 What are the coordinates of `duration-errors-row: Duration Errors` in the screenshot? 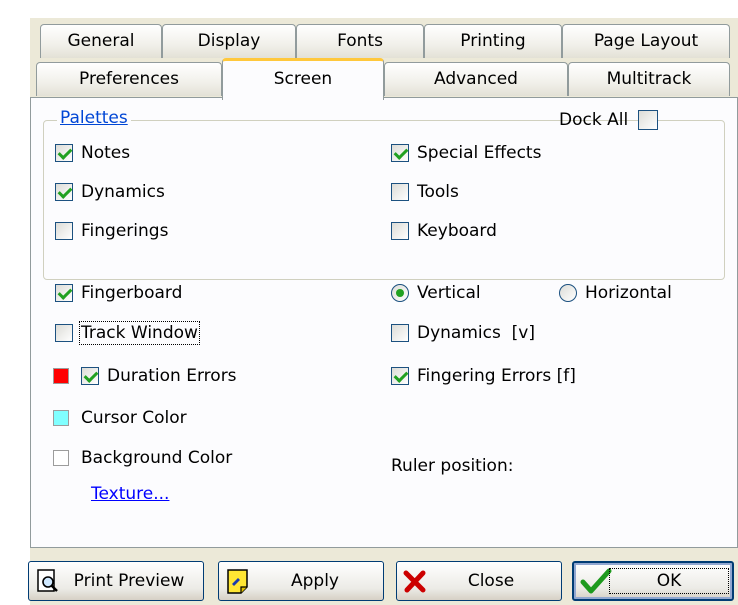 It's located at (145, 376).